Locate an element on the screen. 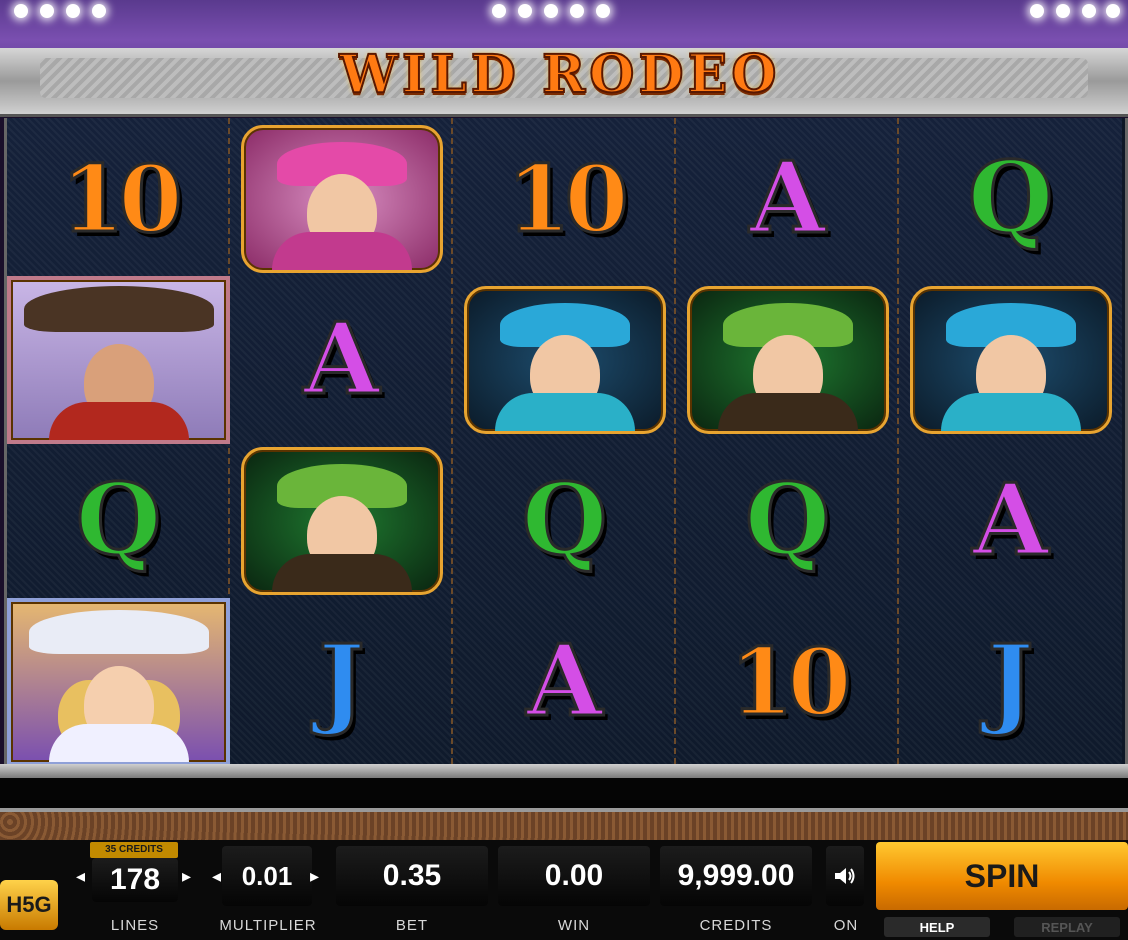 The width and height of the screenshot is (1128, 940). cowboy-hat-icon is located at coordinates (118, 308).